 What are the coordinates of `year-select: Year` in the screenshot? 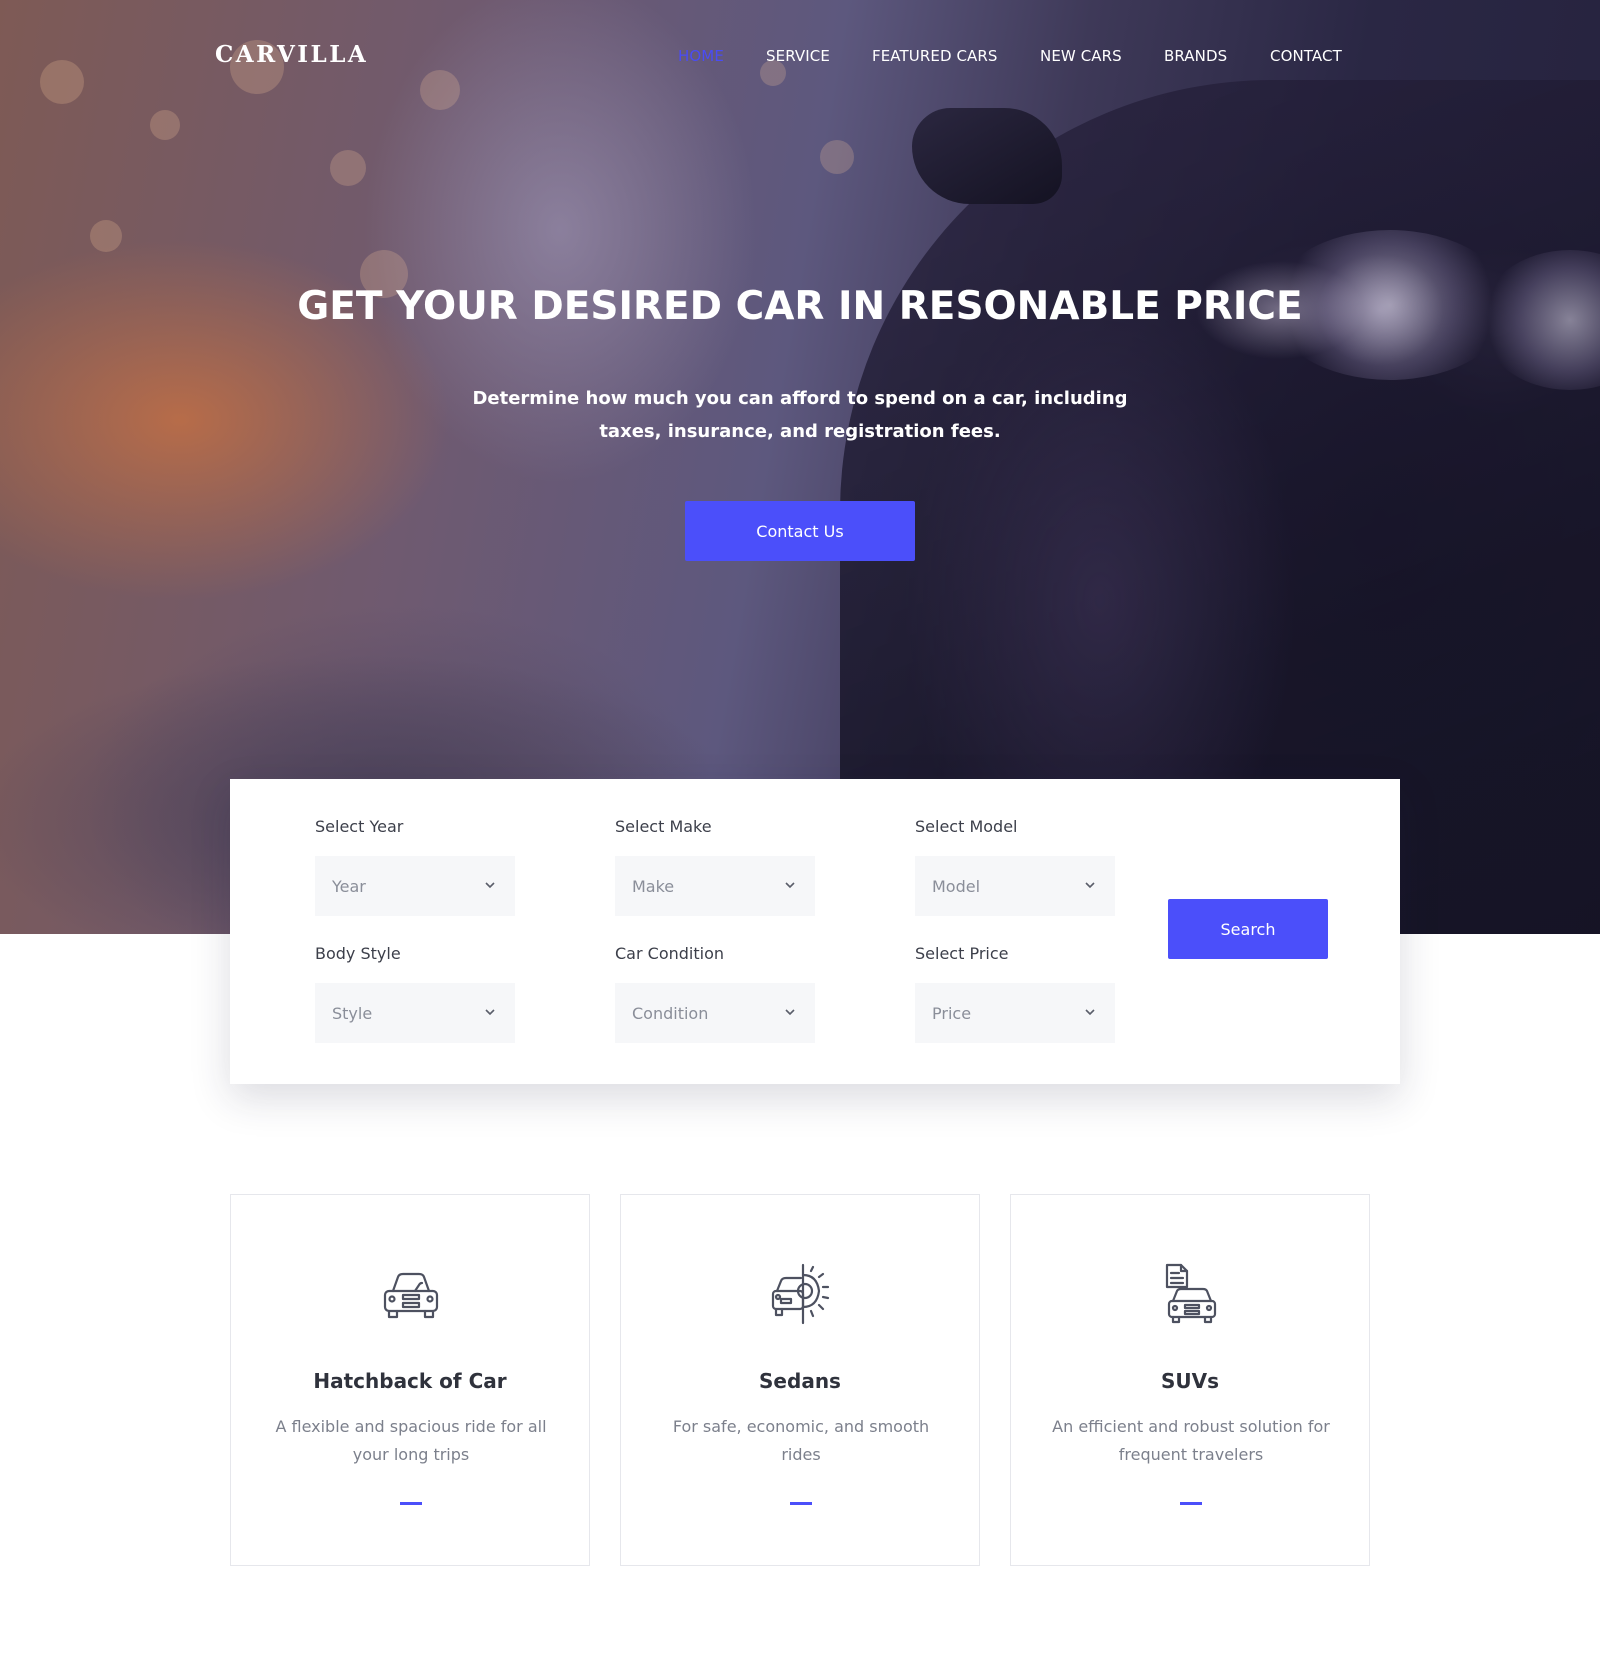 It's located at (415, 886).